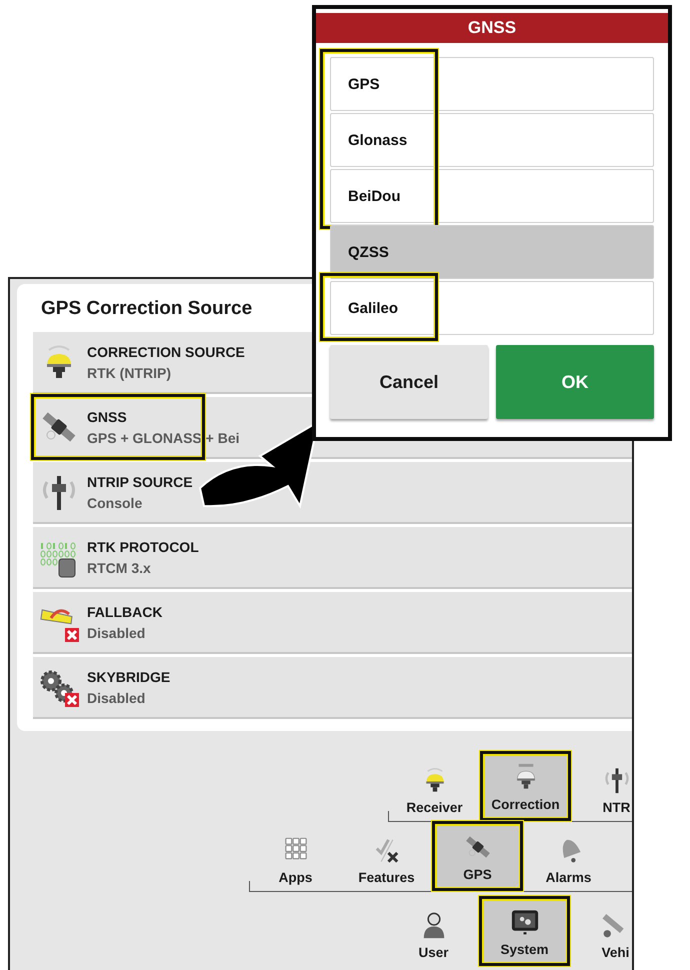 The image size is (690, 970). I want to click on dialog-title: GNSS, so click(492, 28).